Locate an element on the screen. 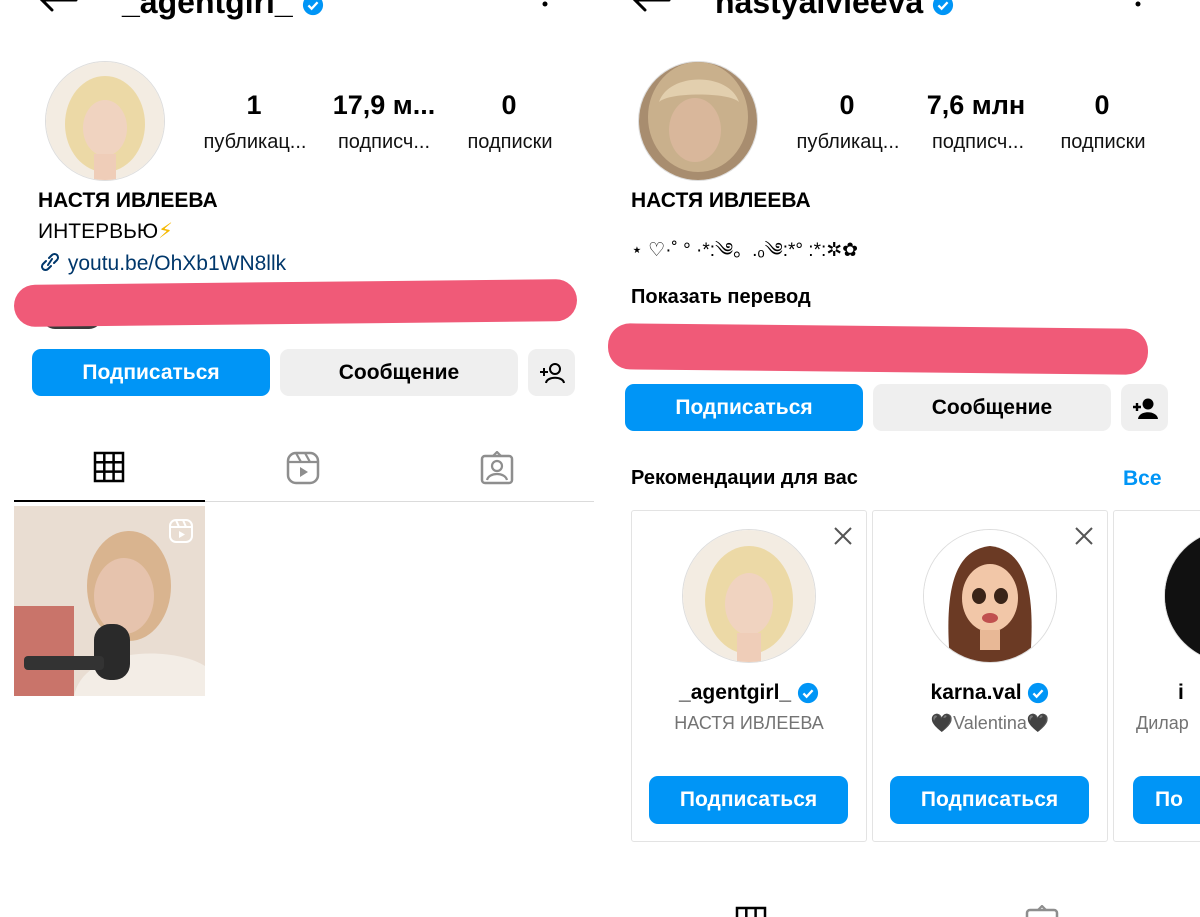 The height and width of the screenshot is (917, 1200). lightning-emoji: ⚡ is located at coordinates (165, 231).